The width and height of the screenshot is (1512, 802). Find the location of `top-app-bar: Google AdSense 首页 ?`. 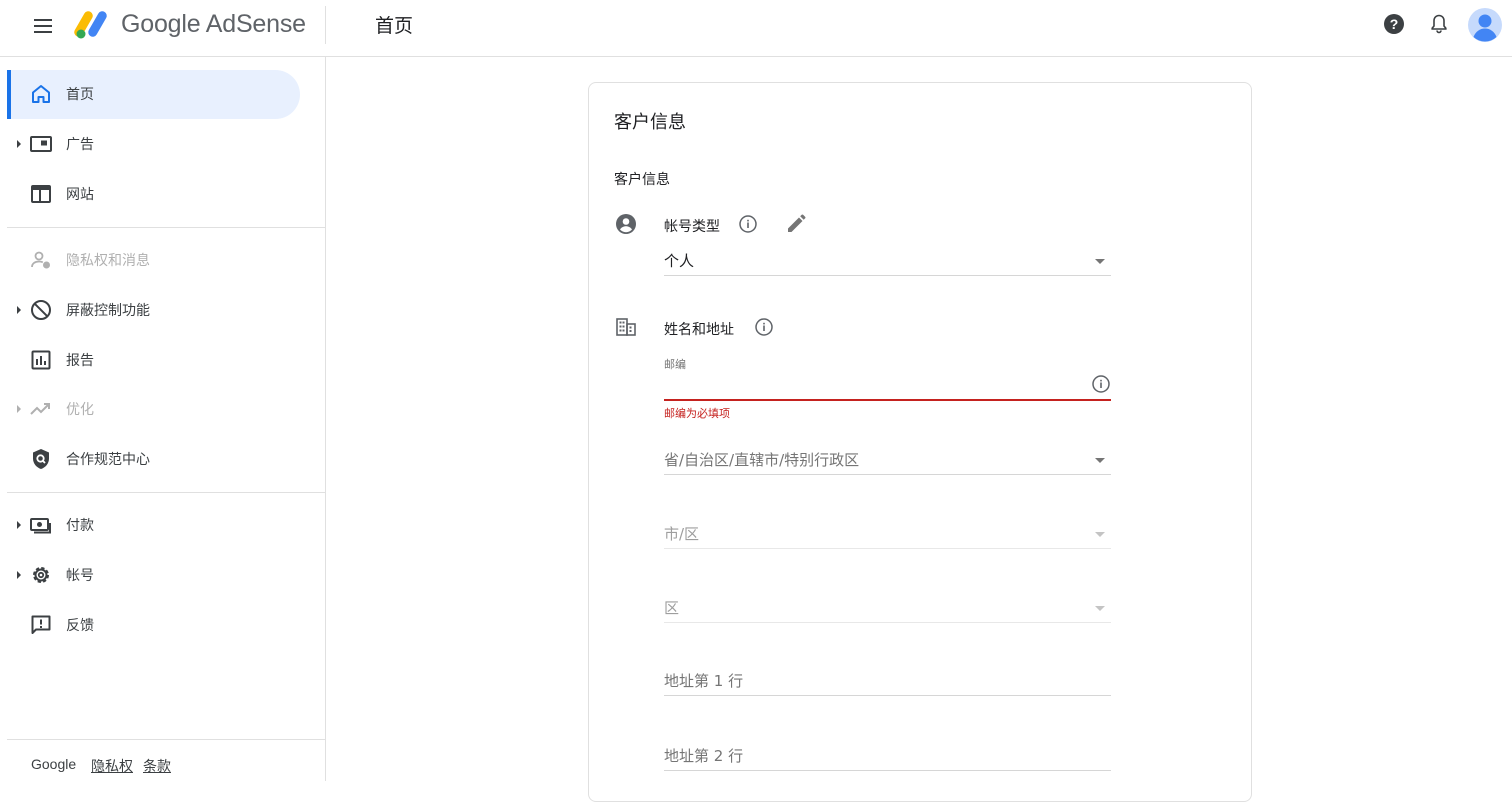

top-app-bar: Google AdSense 首页 ? is located at coordinates (756, 28).